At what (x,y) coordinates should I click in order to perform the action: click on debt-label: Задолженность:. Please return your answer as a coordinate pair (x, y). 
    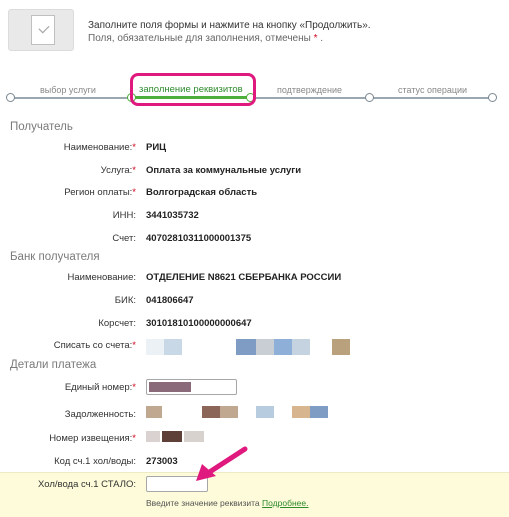
    Looking at the image, I should click on (100, 414).